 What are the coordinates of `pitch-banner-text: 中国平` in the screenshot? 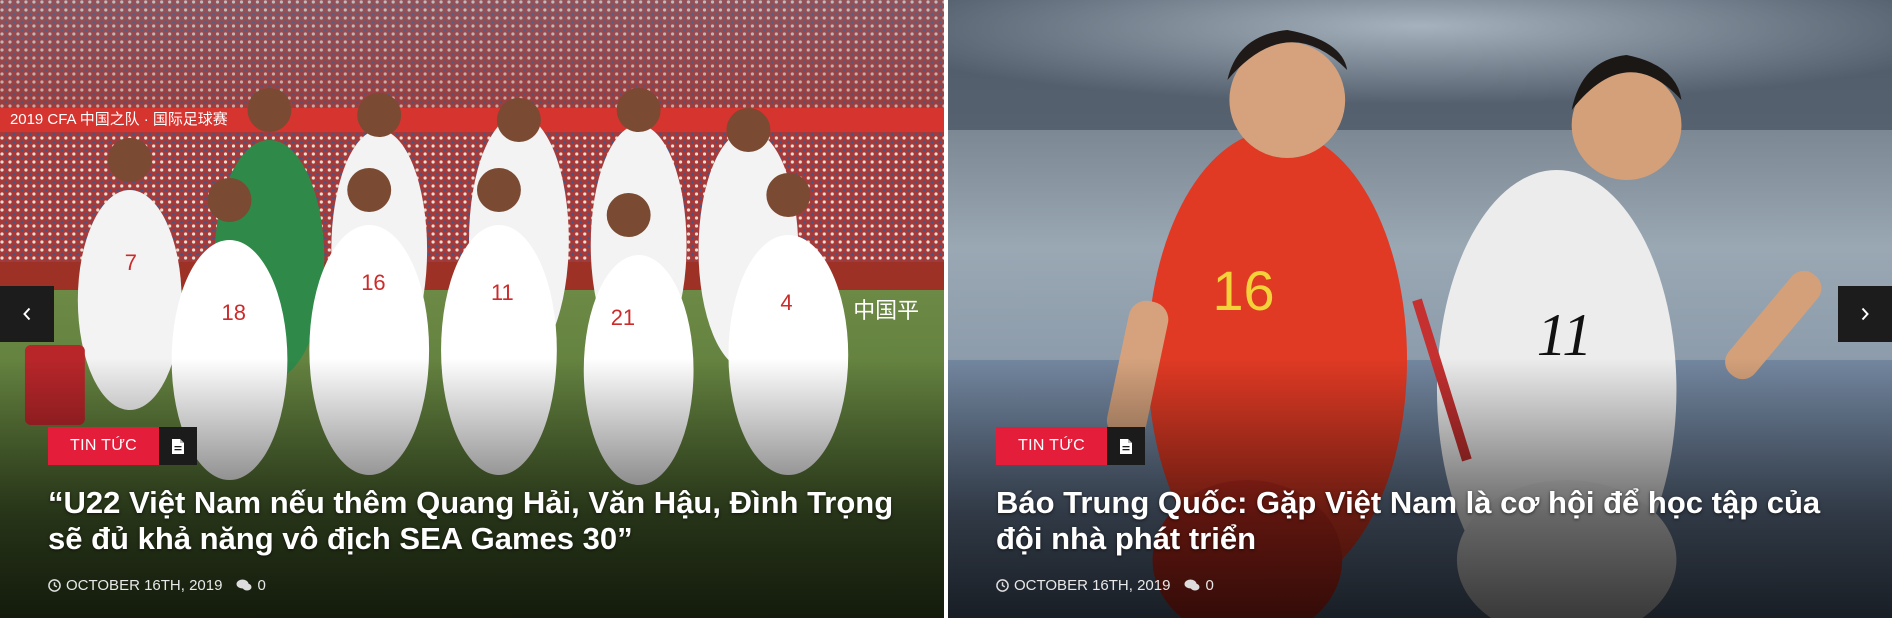 It's located at (886, 310).